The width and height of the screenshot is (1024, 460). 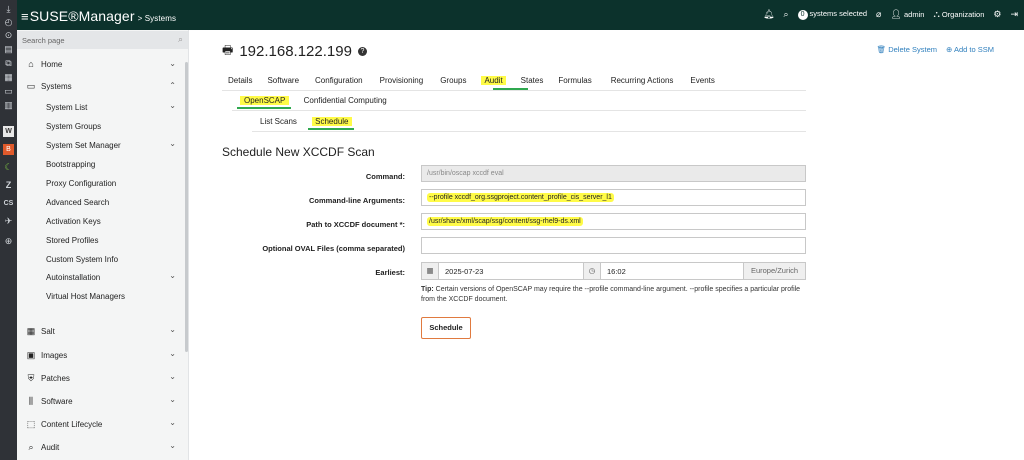 What do you see at coordinates (278, 121) in the screenshot?
I see `tab-list-scans: List Scans` at bounding box center [278, 121].